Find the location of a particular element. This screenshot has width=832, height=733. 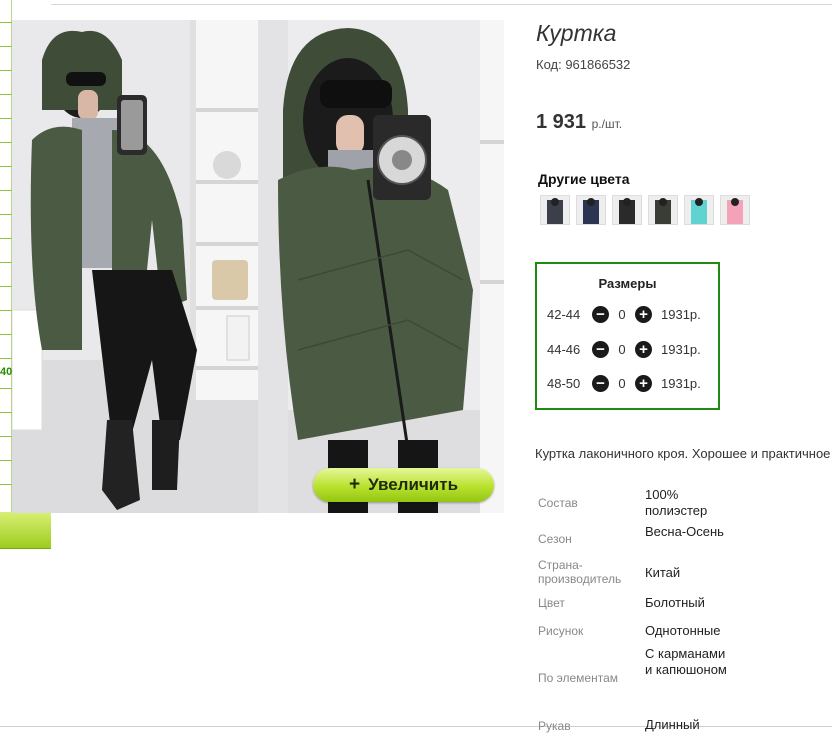

property-key: Цвет is located at coordinates (551, 603).